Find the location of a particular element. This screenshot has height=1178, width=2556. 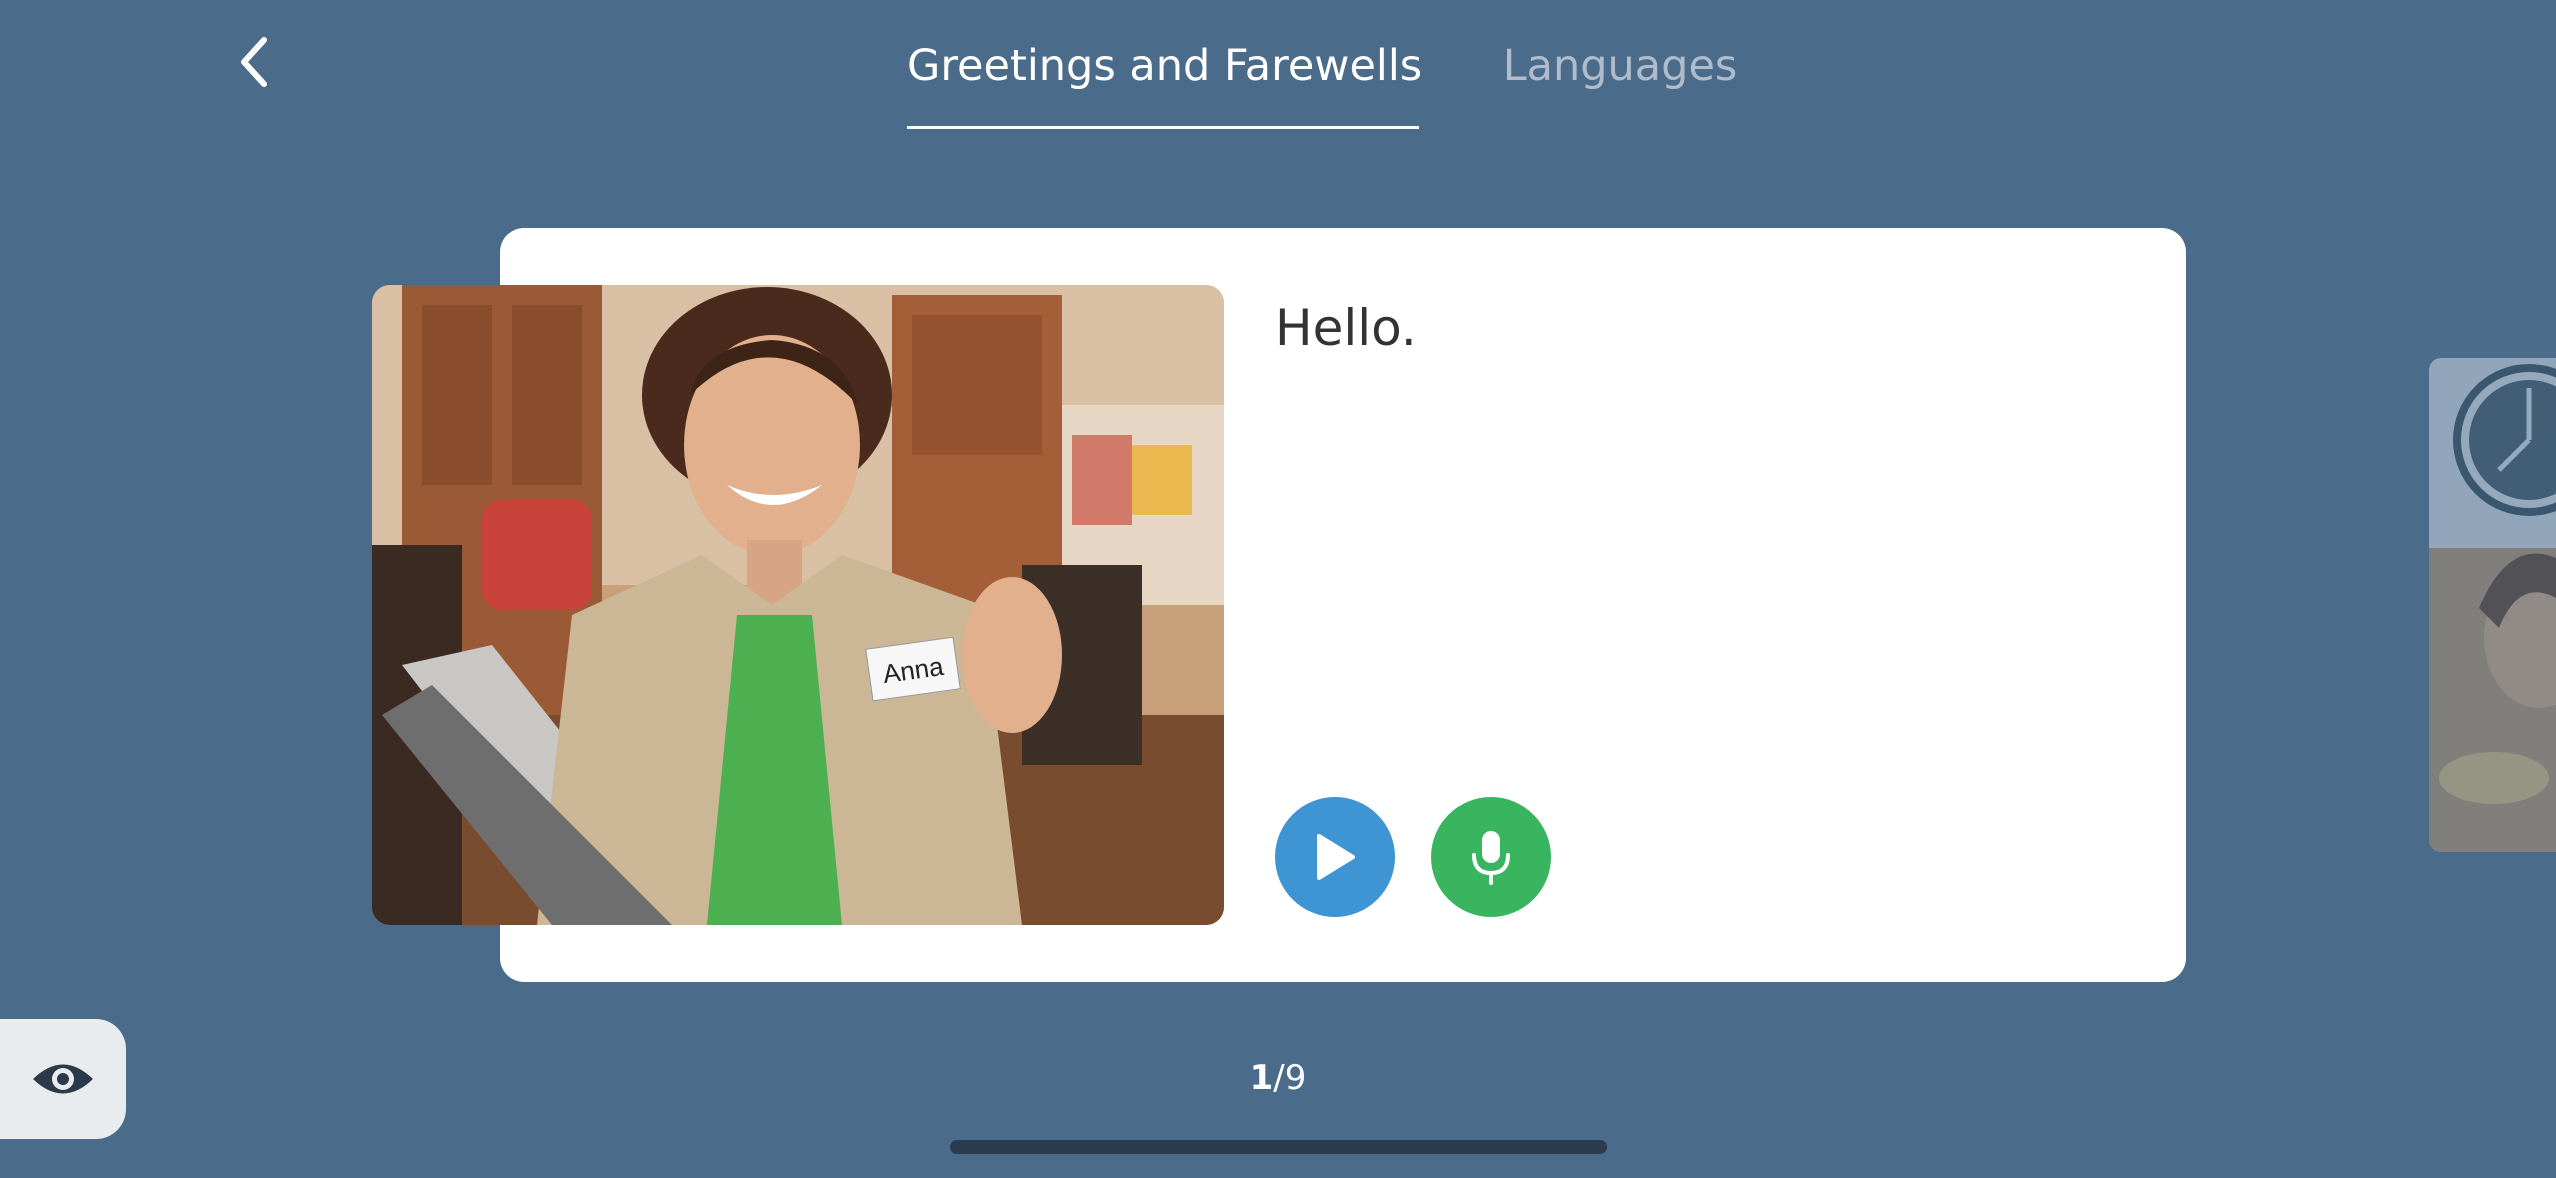

chevron-left-icon is located at coordinates (254, 62).